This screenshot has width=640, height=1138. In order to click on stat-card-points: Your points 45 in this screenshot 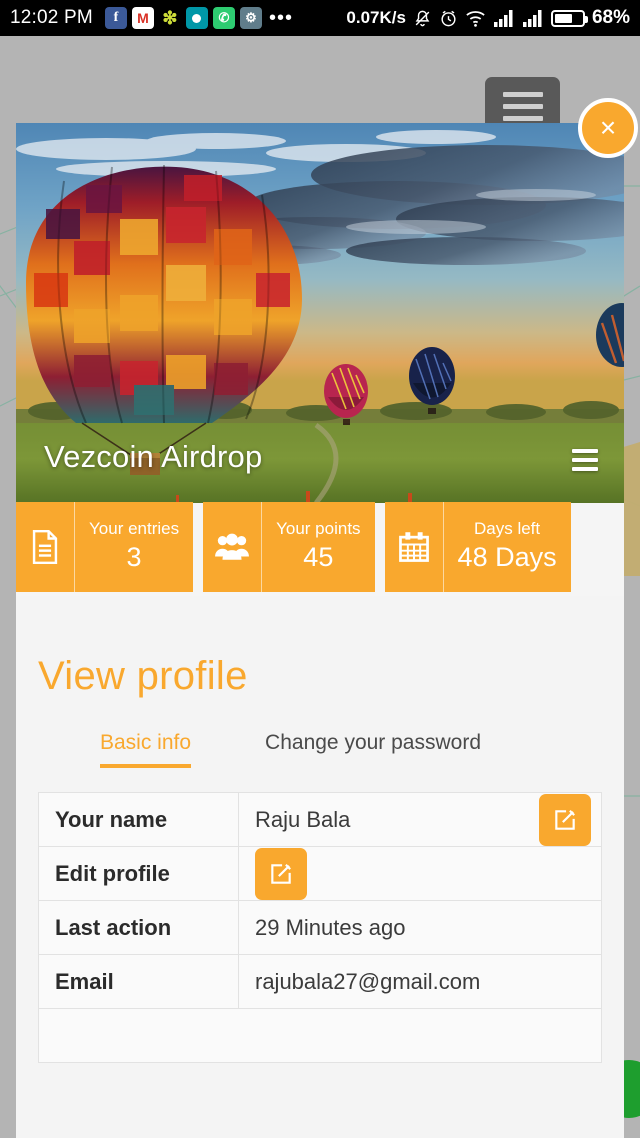, I will do `click(289, 547)`.